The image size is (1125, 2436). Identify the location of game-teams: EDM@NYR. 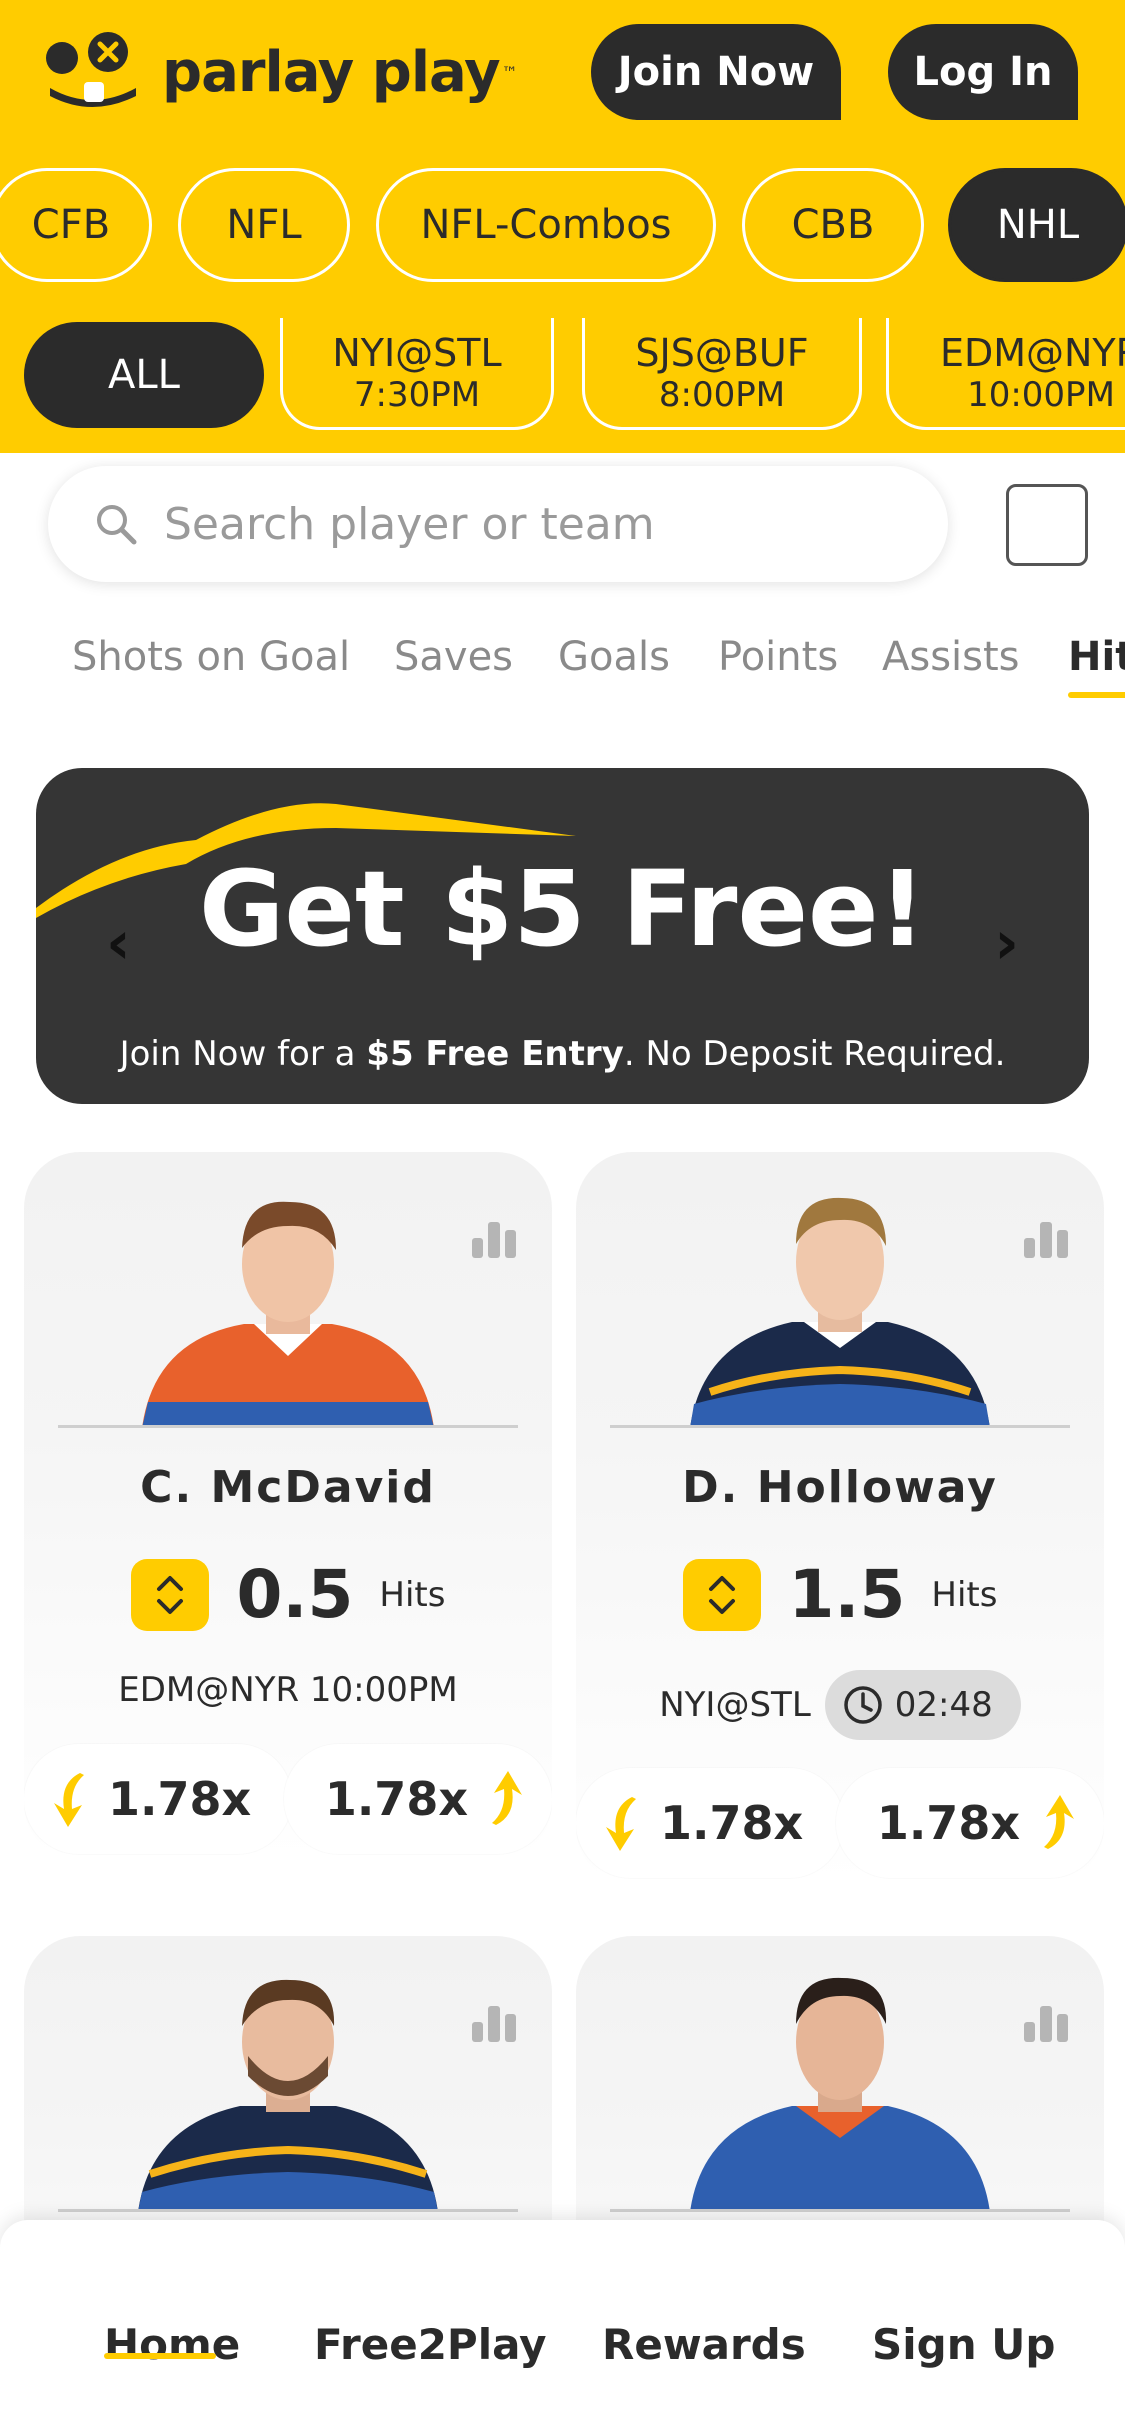
(1032, 352).